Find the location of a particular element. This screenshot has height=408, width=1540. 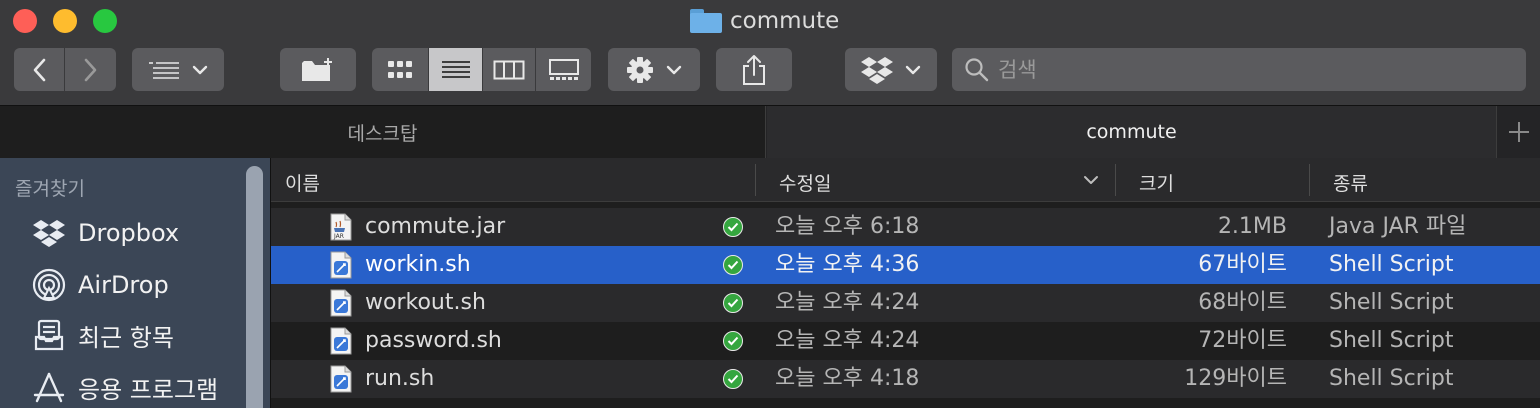

sidebar-section-header: 즐겨찾기 is located at coordinates (50, 189).